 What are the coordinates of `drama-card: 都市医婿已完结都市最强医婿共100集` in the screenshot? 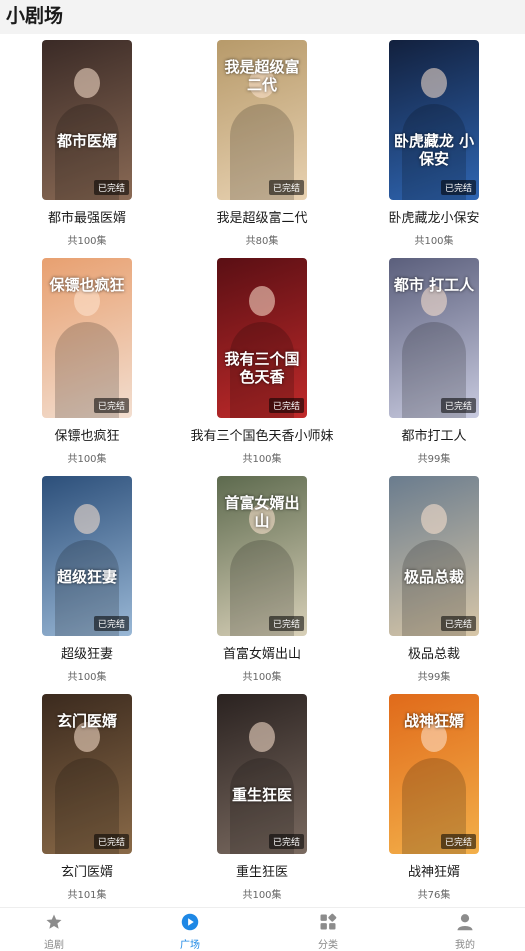 It's located at (87, 143).